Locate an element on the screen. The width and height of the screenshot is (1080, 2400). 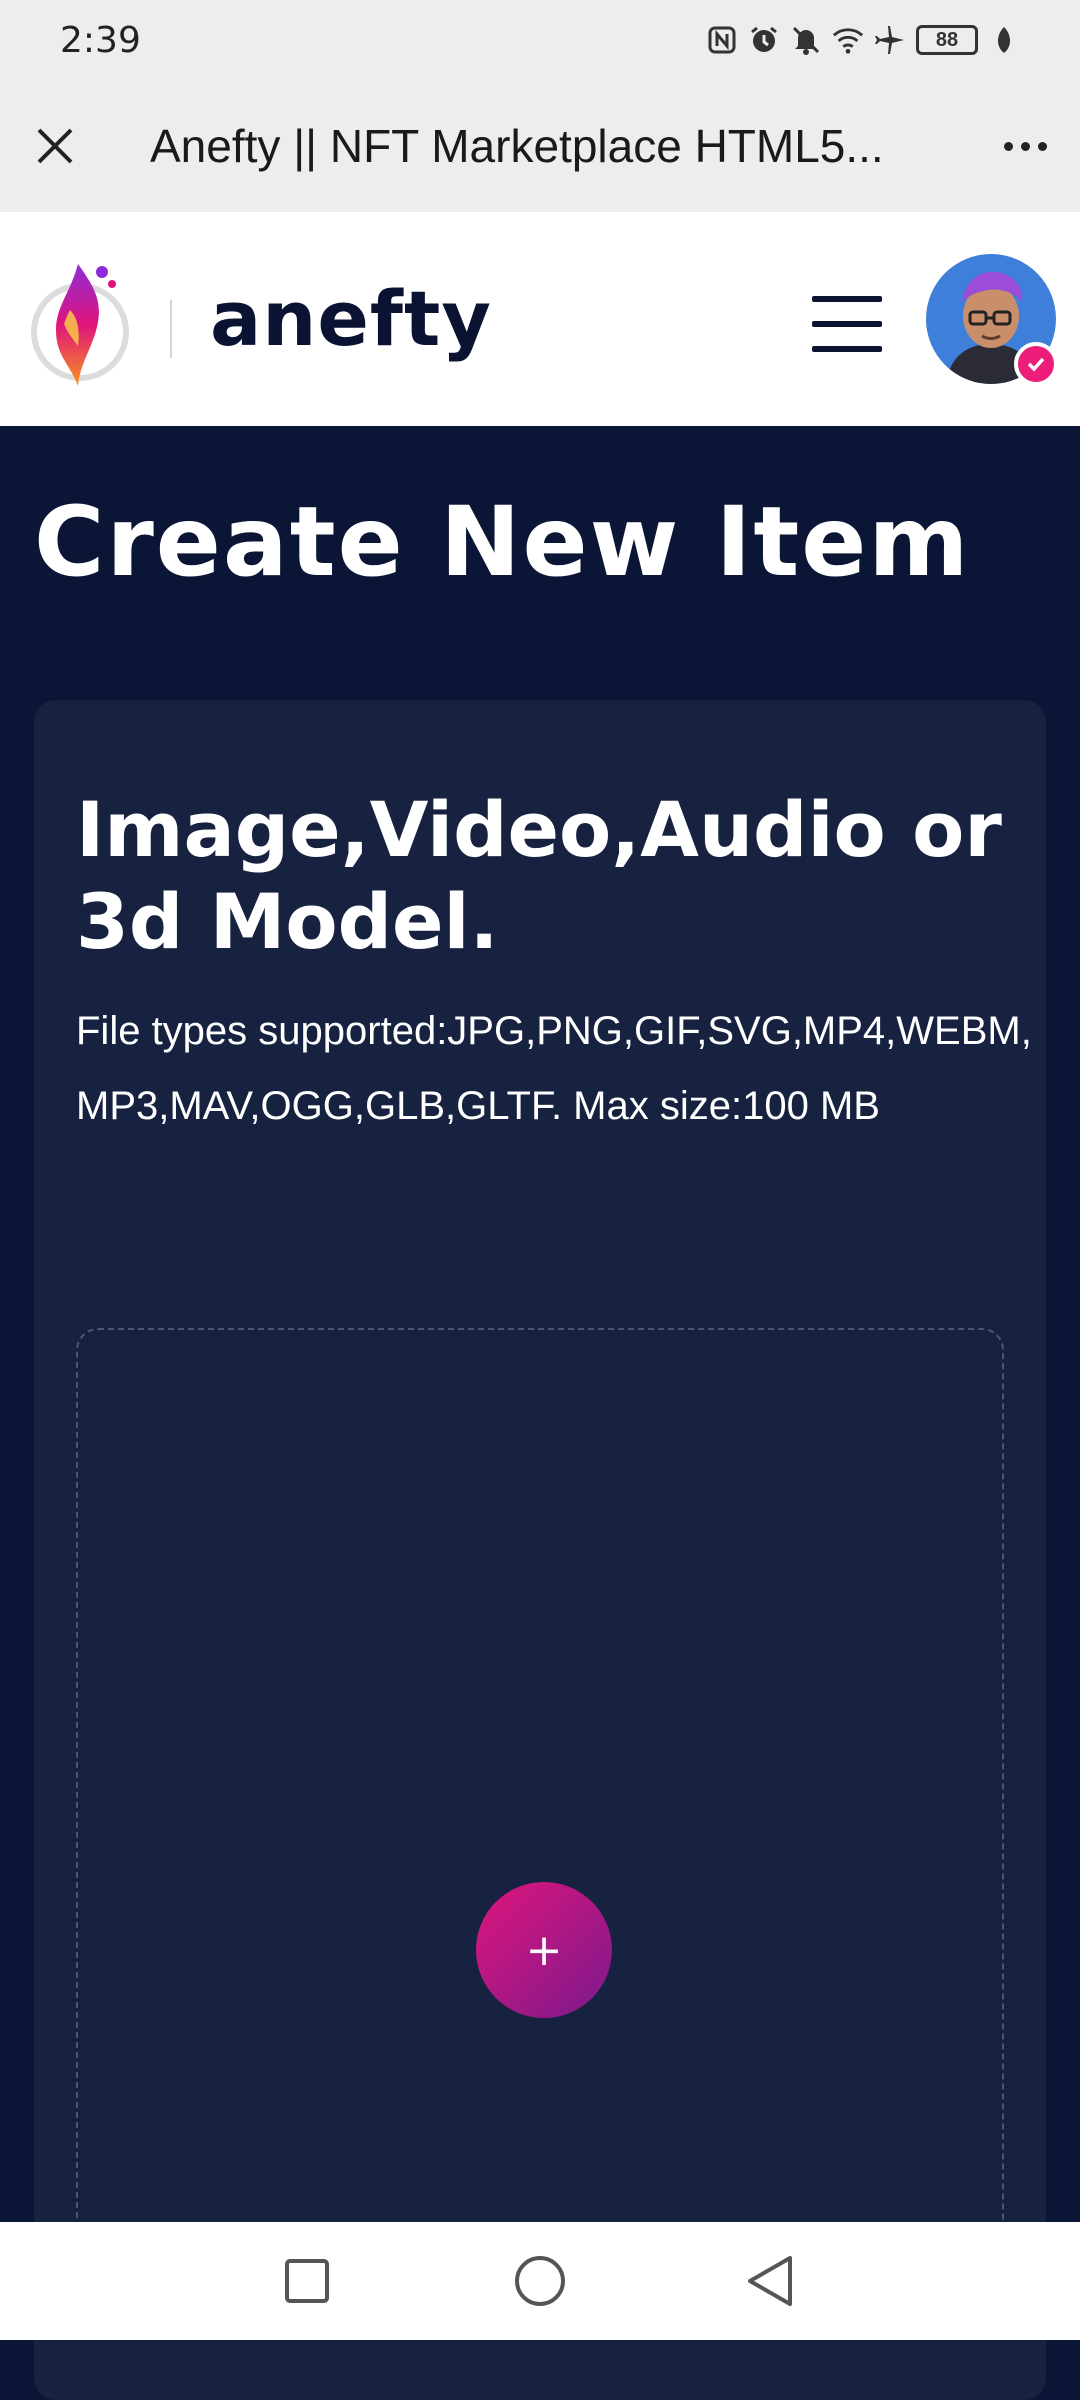
logo-text: anefty is located at coordinates (351, 318).